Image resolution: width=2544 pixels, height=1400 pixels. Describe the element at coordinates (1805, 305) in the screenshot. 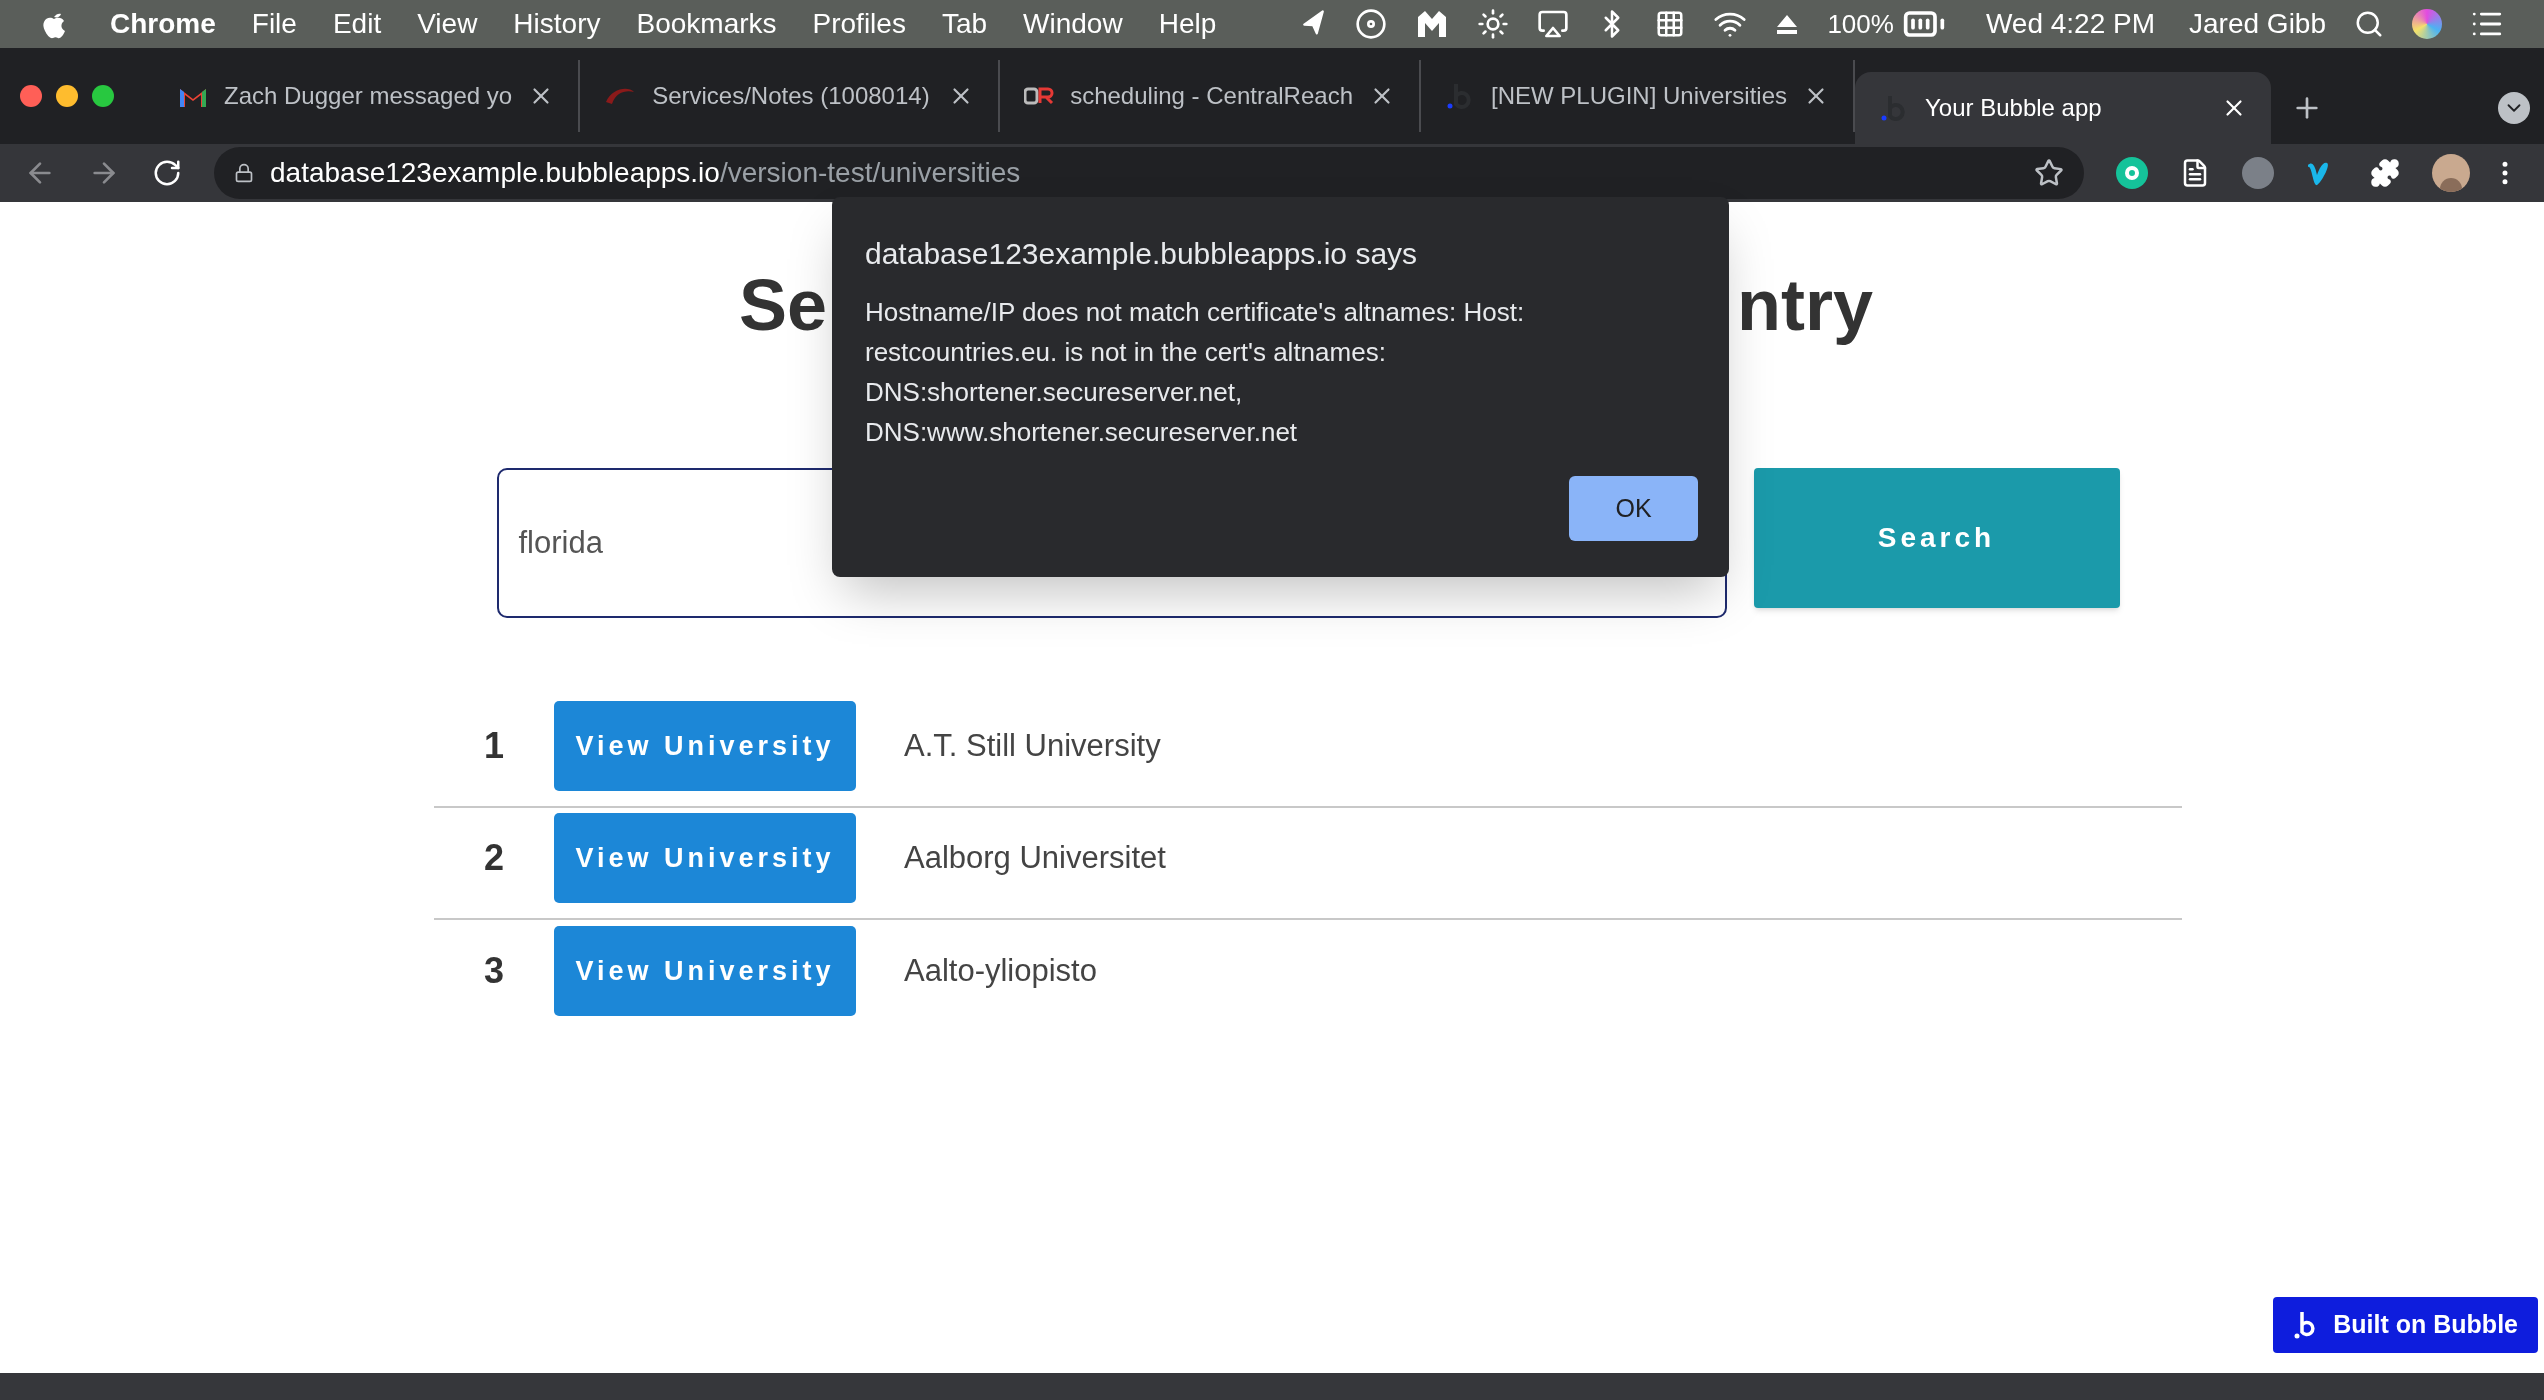

I see `page-heading: ntry` at that location.